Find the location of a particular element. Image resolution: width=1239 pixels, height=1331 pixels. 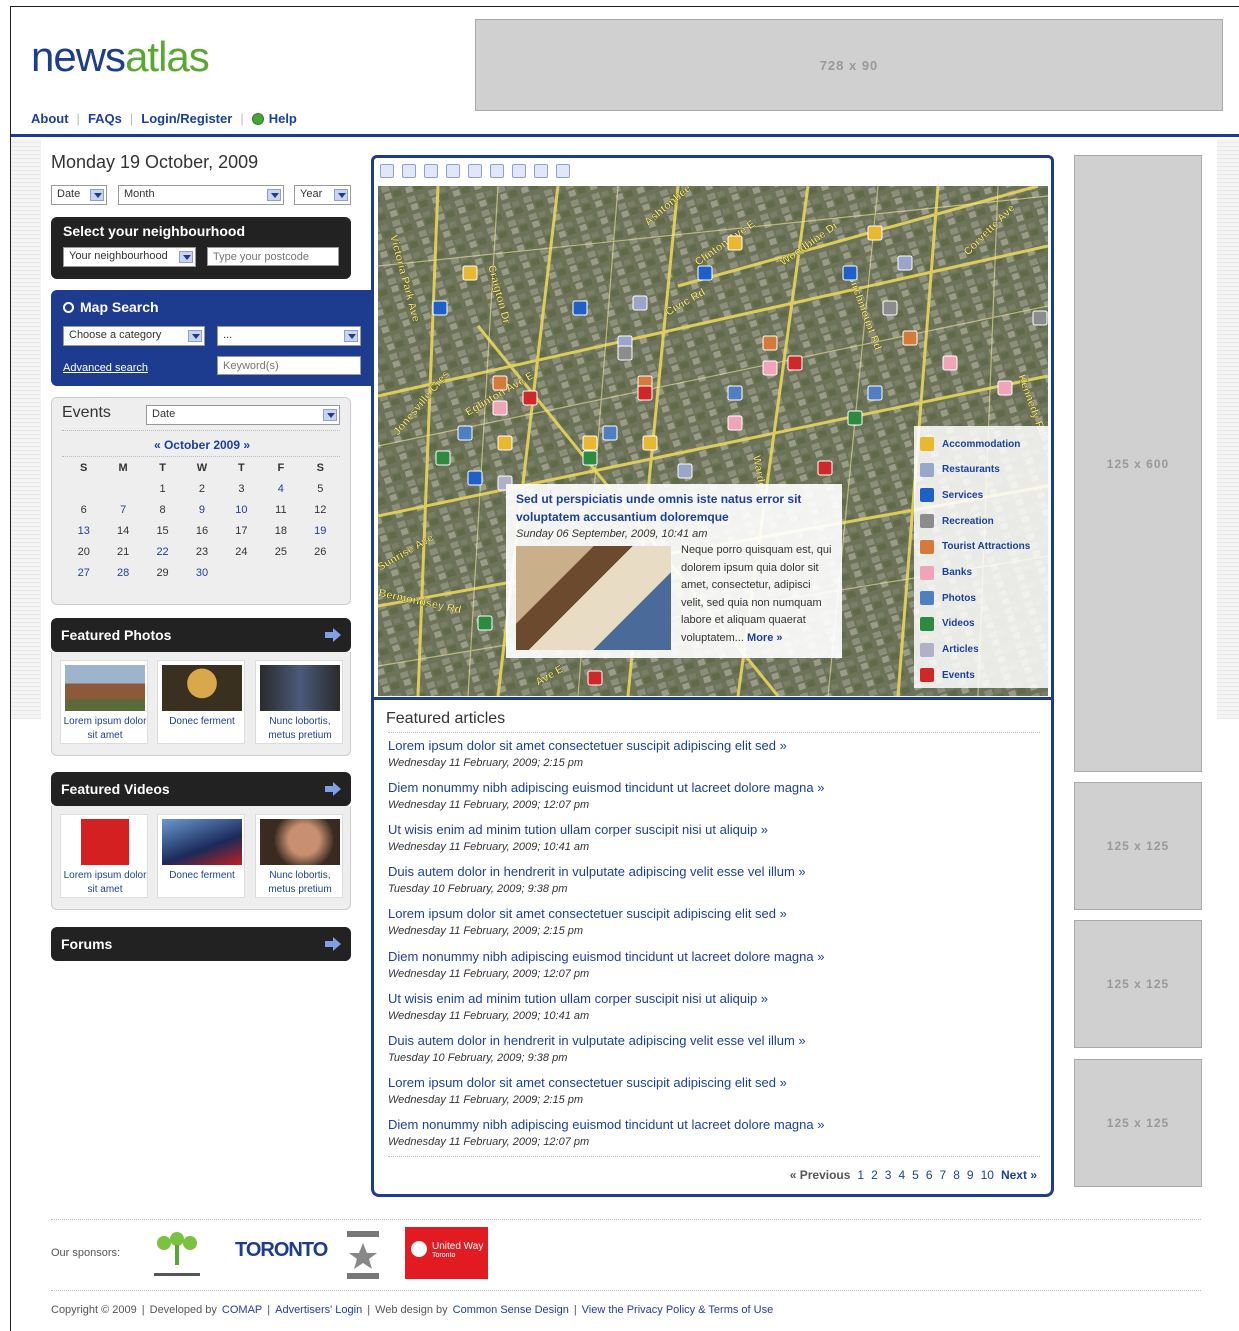

trillium-foundation-logo is located at coordinates (363, 1255).